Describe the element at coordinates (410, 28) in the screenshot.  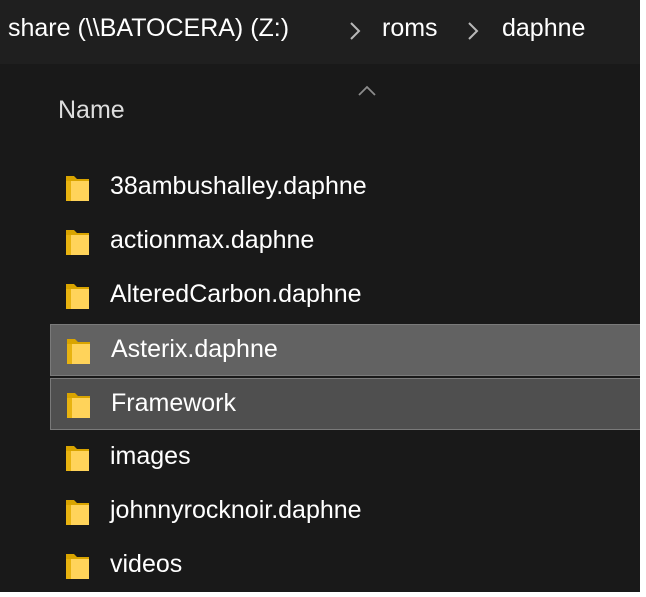
I see `breadcrumb-roms: roms` at that location.